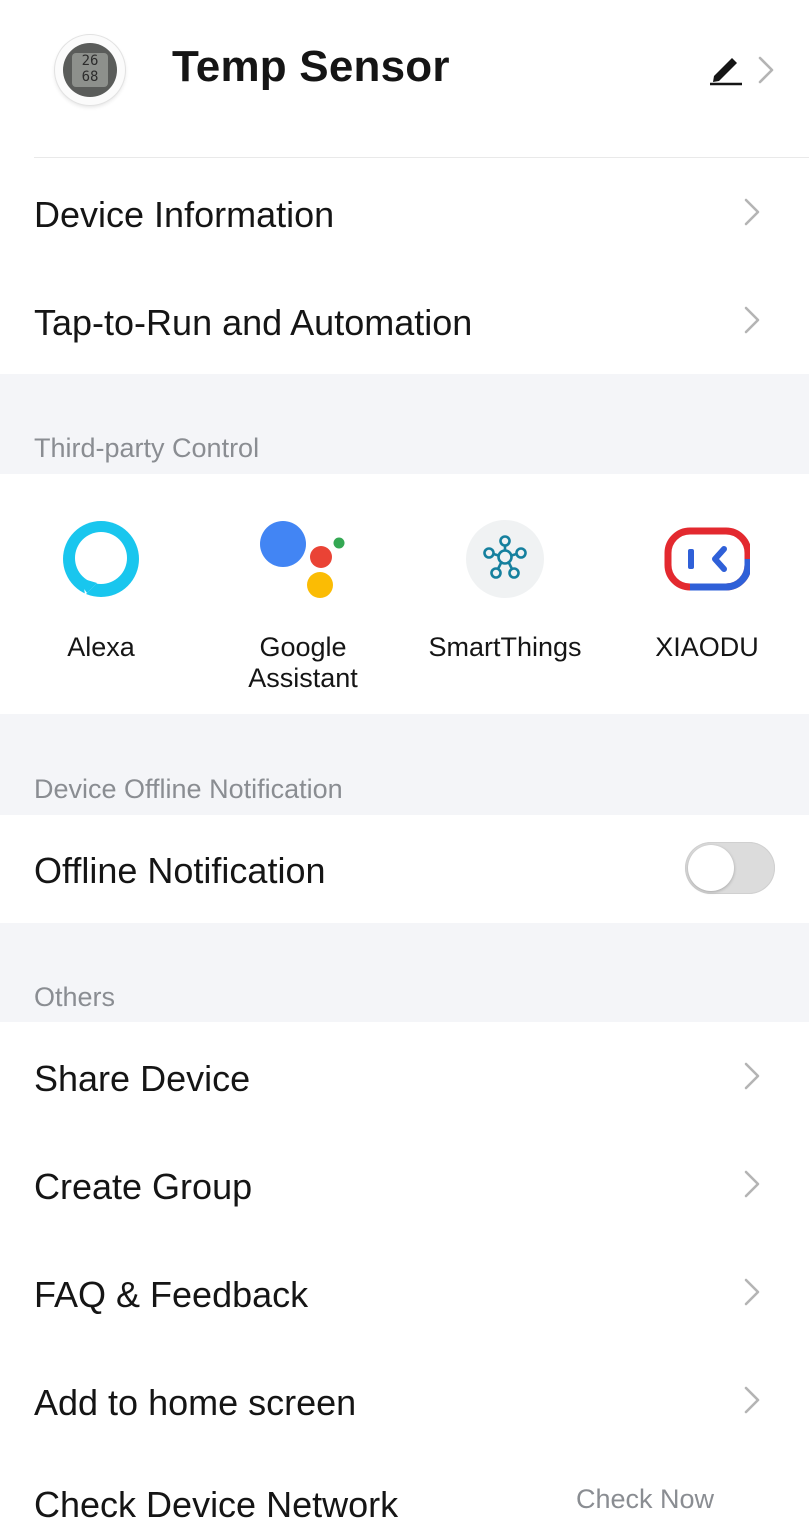  Describe the element at coordinates (101, 609) in the screenshot. I see `third-party-alexa: Alexa` at that location.